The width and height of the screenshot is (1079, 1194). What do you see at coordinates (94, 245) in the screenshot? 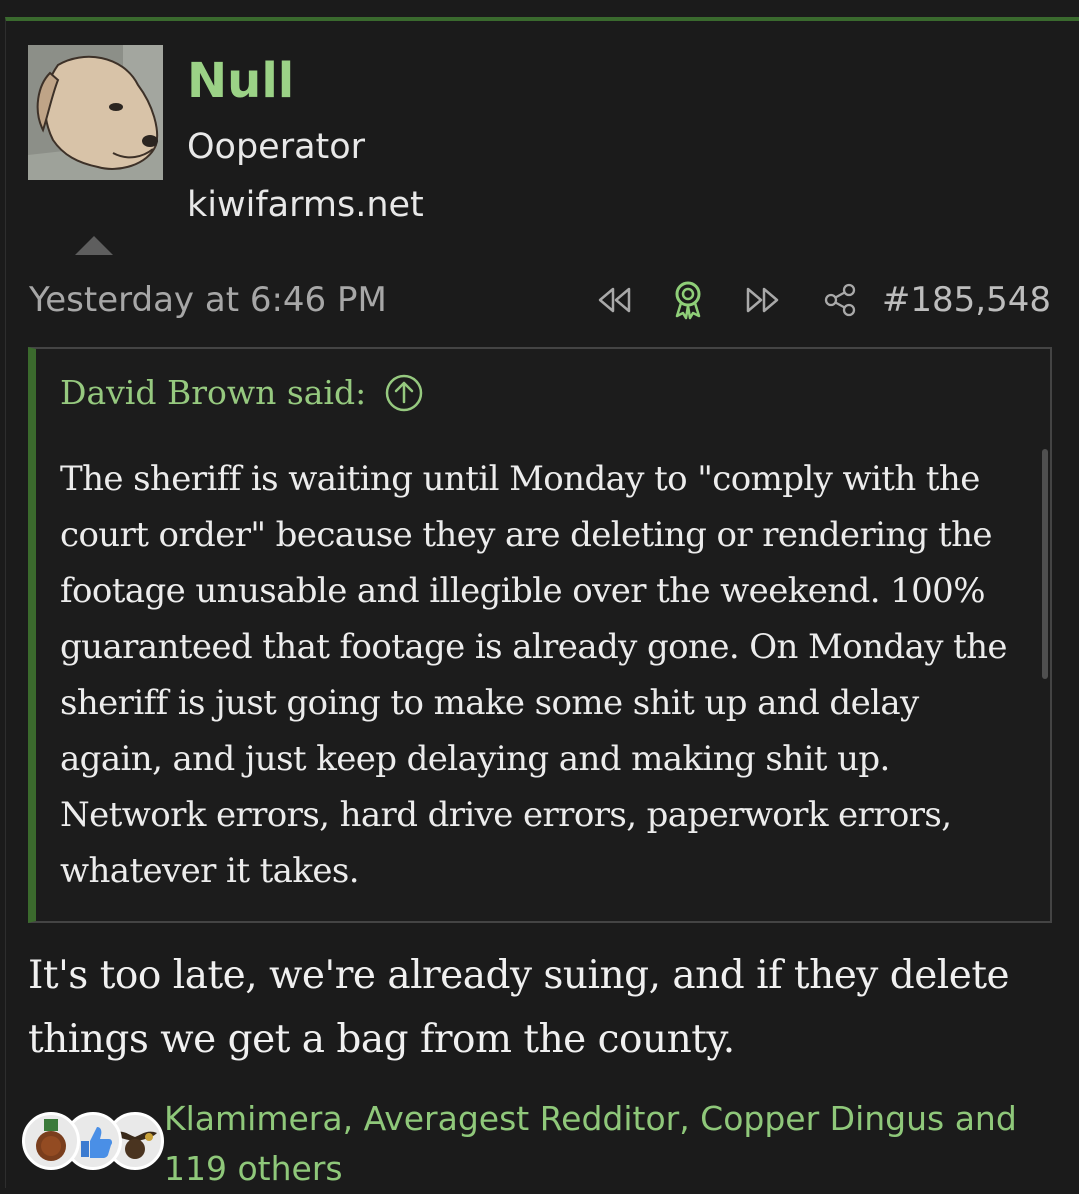
I see `collapse-arrow-icon` at bounding box center [94, 245].